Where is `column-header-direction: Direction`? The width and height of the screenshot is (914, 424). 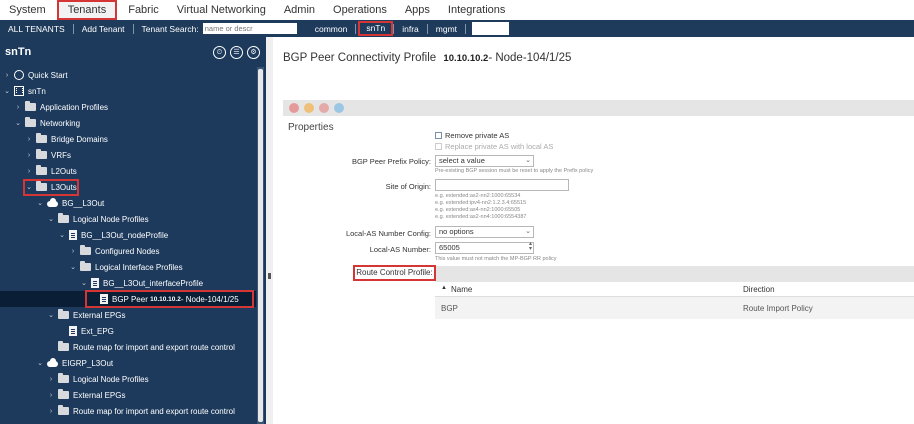
column-header-direction: Direction is located at coordinates (759, 289).